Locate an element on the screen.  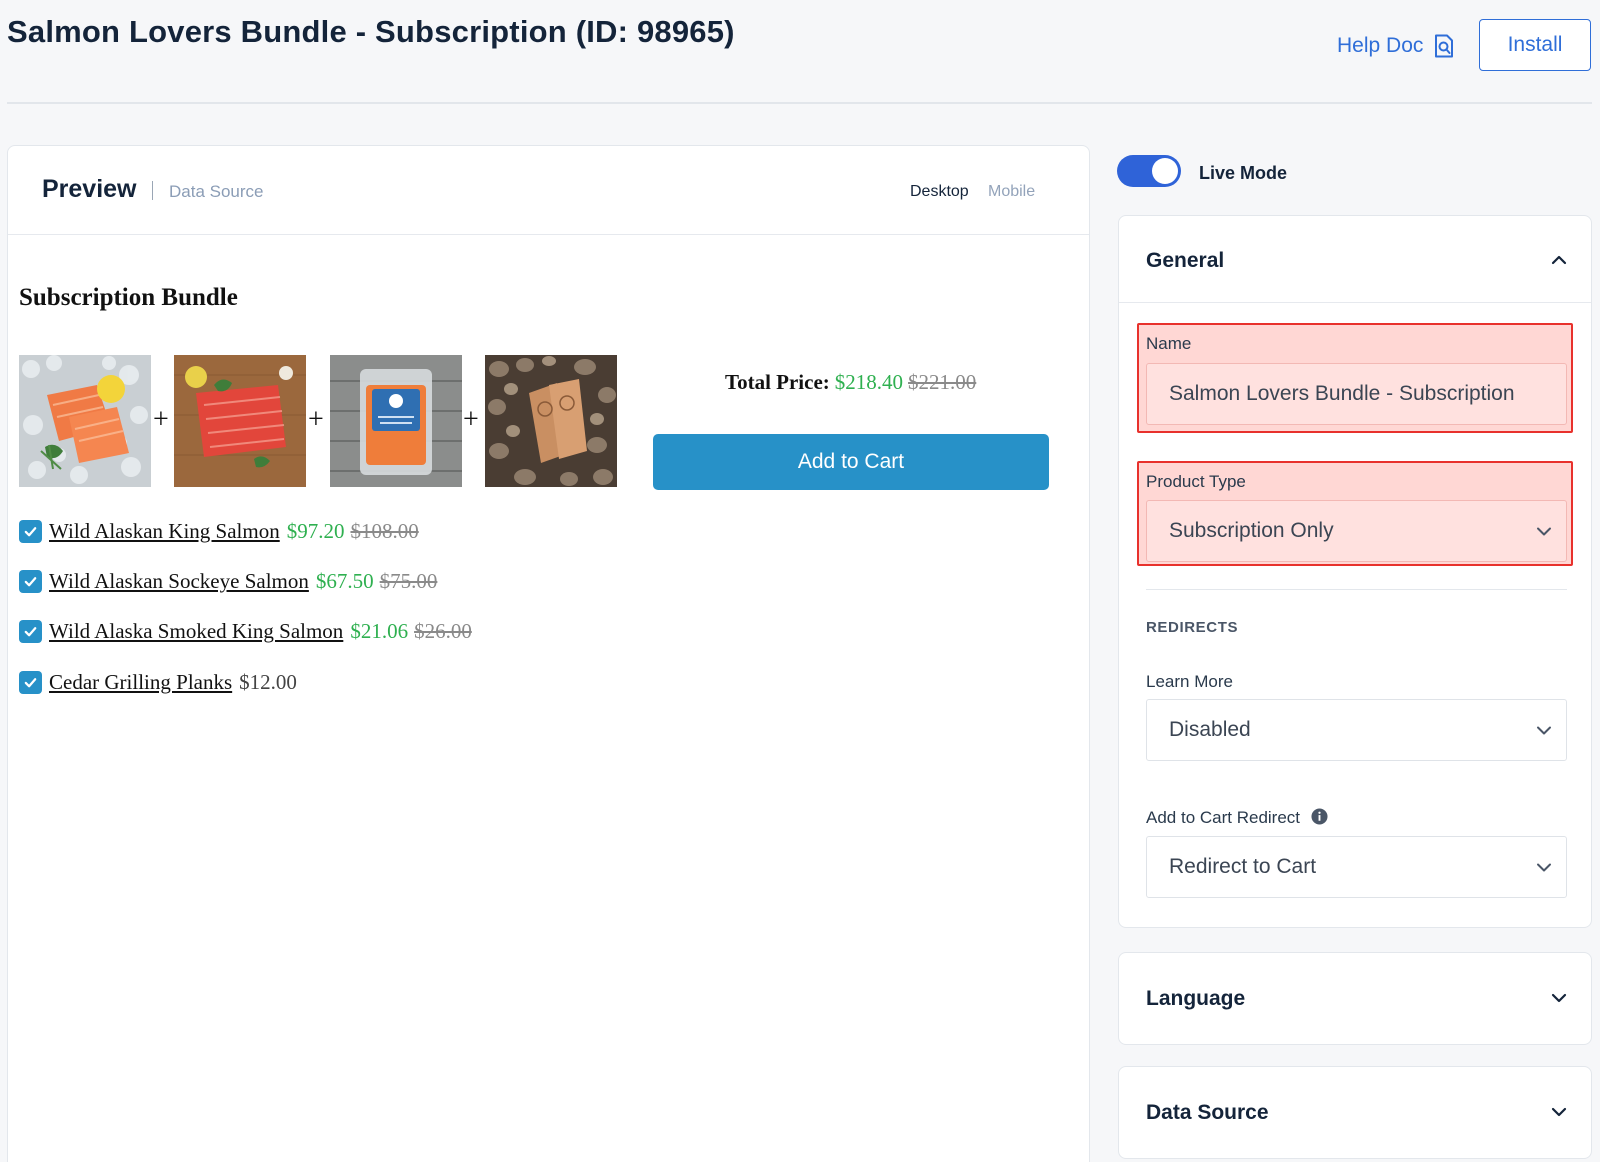
tab-separator is located at coordinates (152, 190).